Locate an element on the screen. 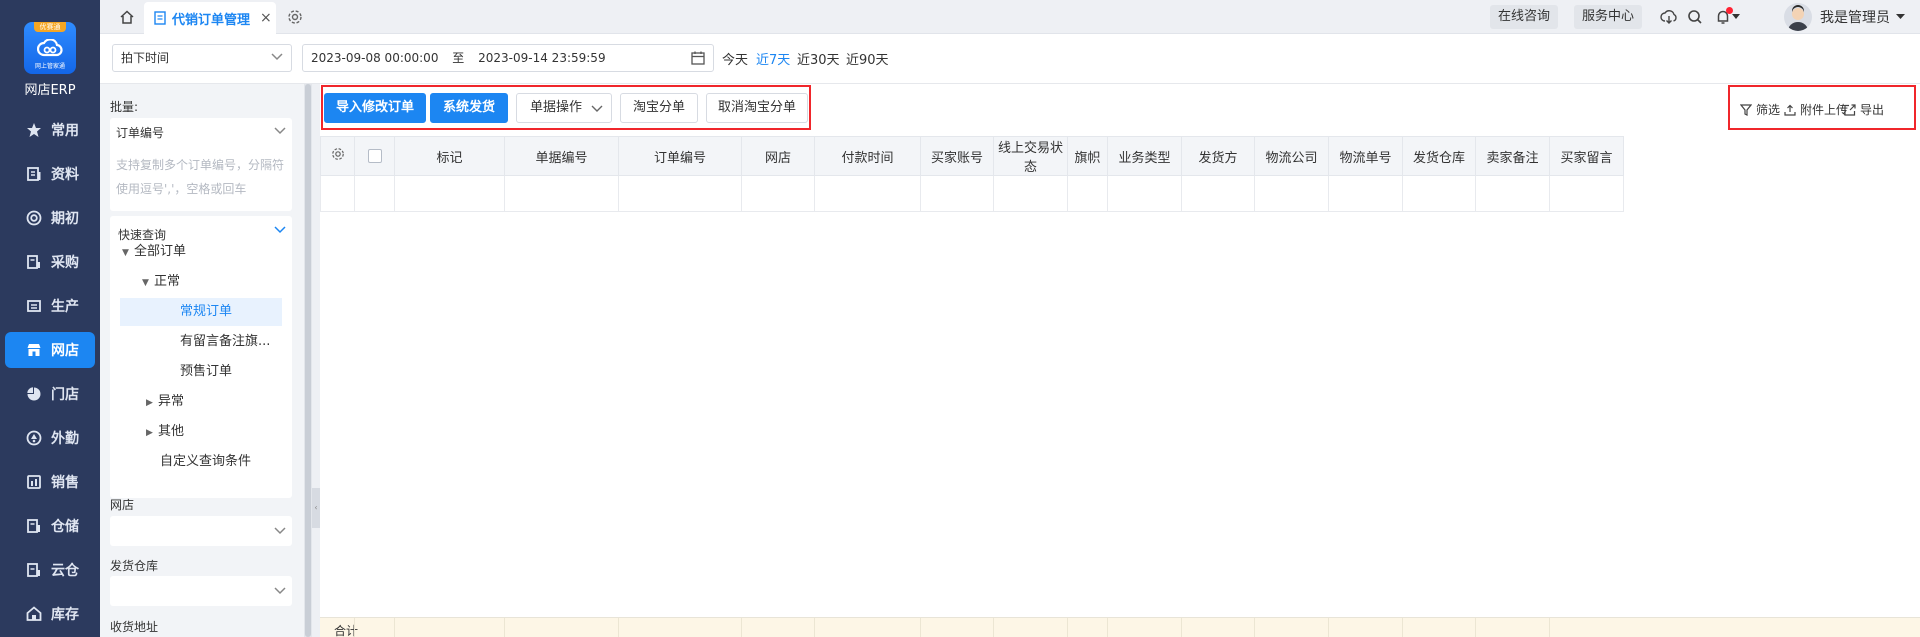 The width and height of the screenshot is (1920, 637). column-header: 线上交易状态 is located at coordinates (1030, 156).